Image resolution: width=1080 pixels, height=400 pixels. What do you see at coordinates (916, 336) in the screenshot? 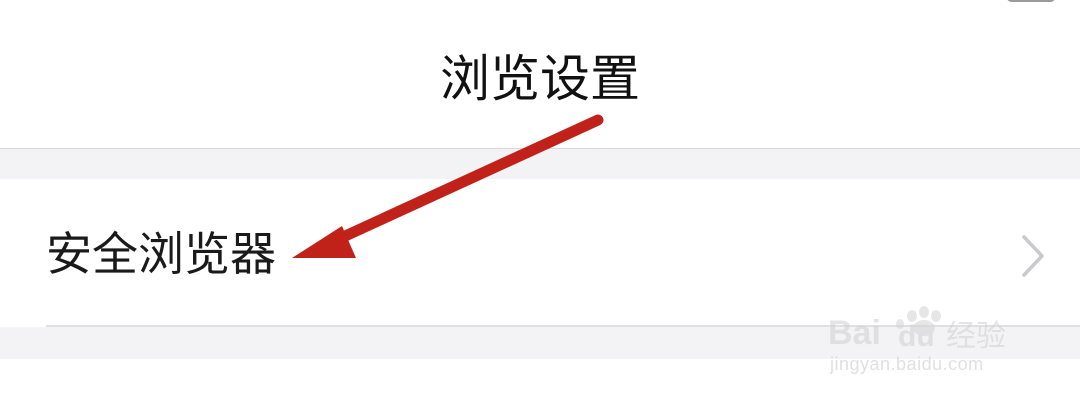
I see `svg-text: du` at bounding box center [916, 336].